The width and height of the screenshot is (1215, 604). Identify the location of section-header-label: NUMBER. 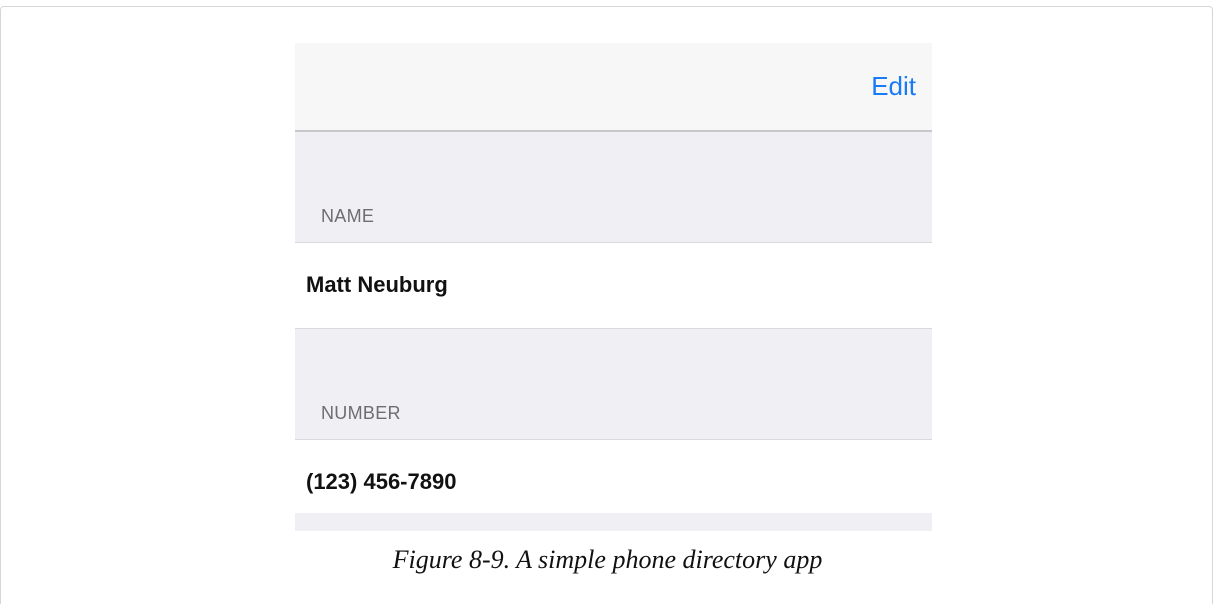
(361, 413).